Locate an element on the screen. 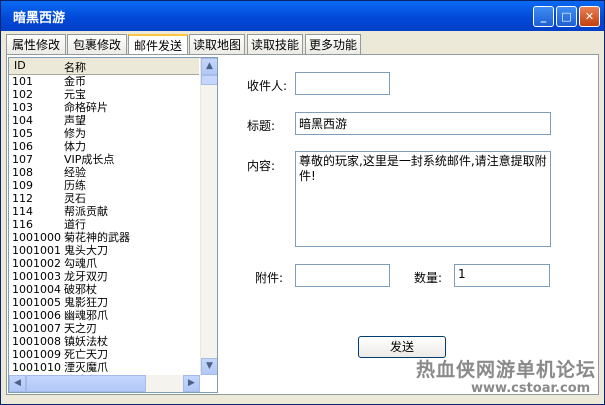 The height and width of the screenshot is (405, 605). item-id: 103 is located at coordinates (22, 107).